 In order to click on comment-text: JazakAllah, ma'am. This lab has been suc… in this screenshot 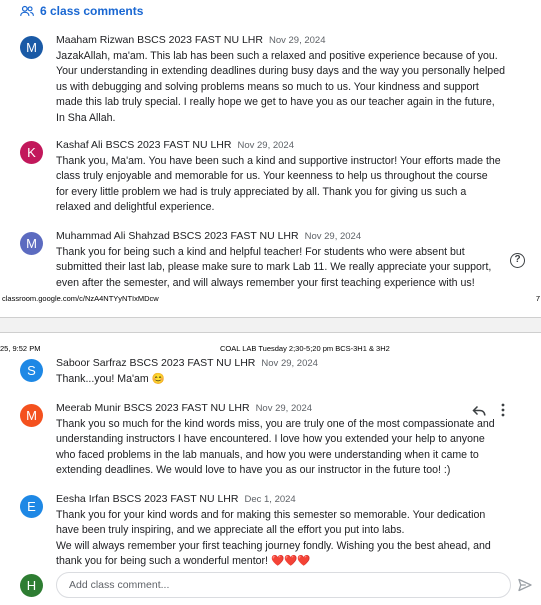, I will do `click(280, 87)`.